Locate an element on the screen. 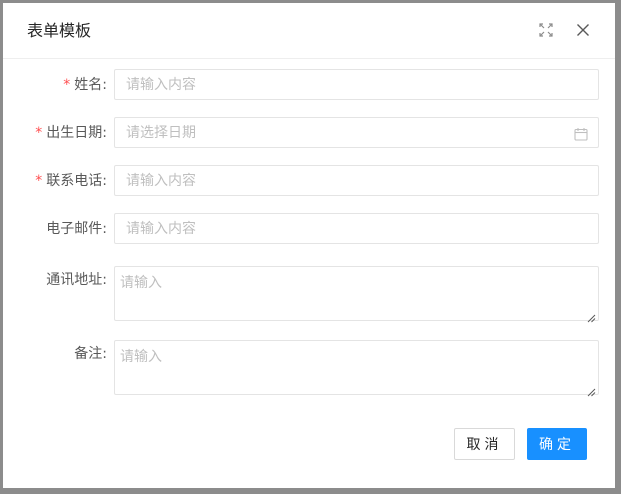  remarks-label: 备注: is located at coordinates (90, 354).